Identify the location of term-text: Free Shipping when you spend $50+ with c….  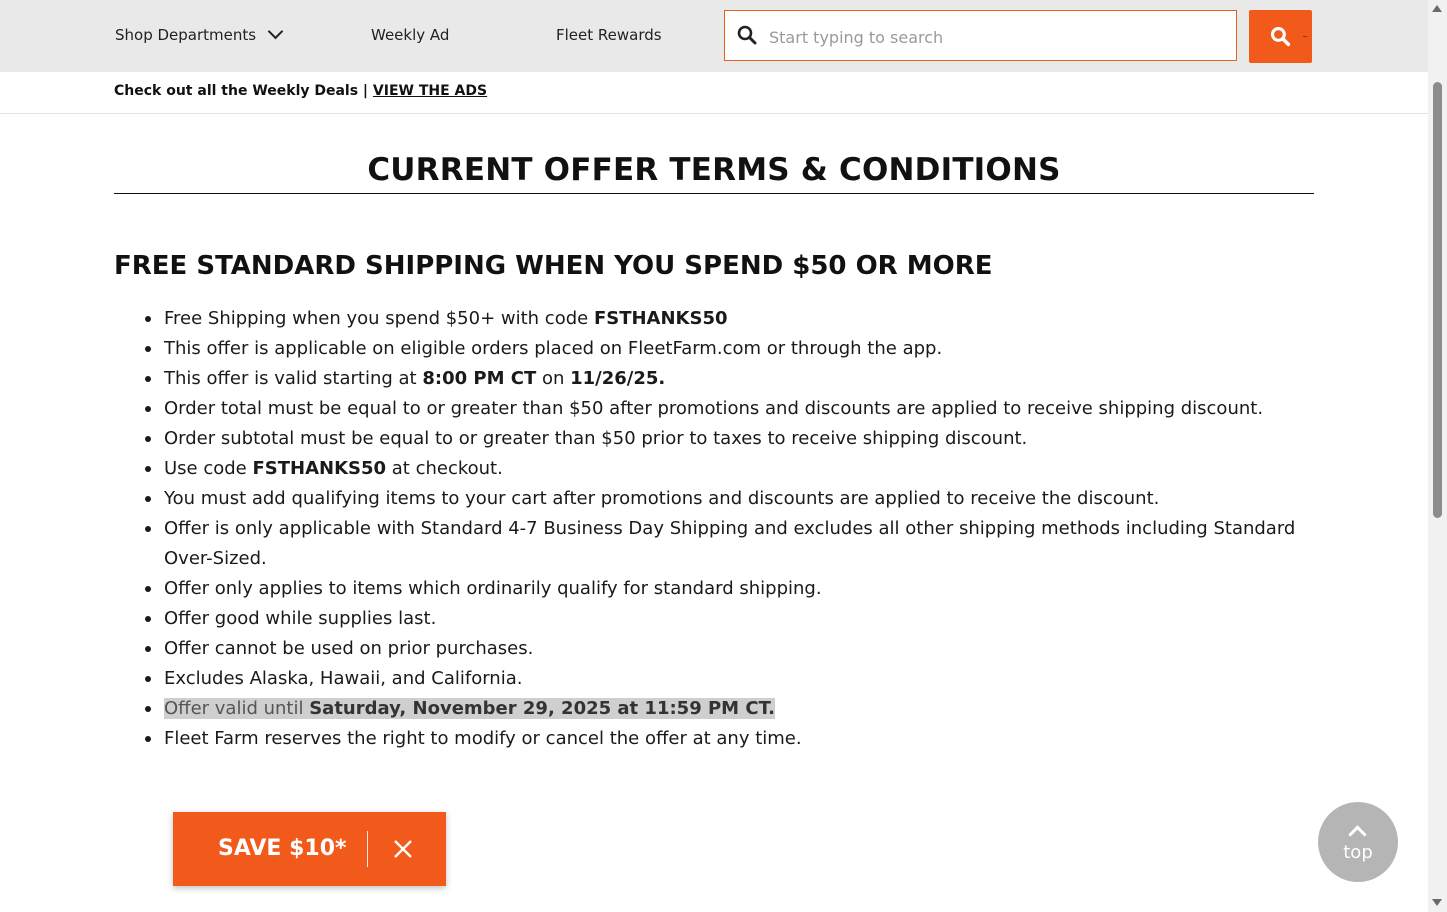
(379, 318).